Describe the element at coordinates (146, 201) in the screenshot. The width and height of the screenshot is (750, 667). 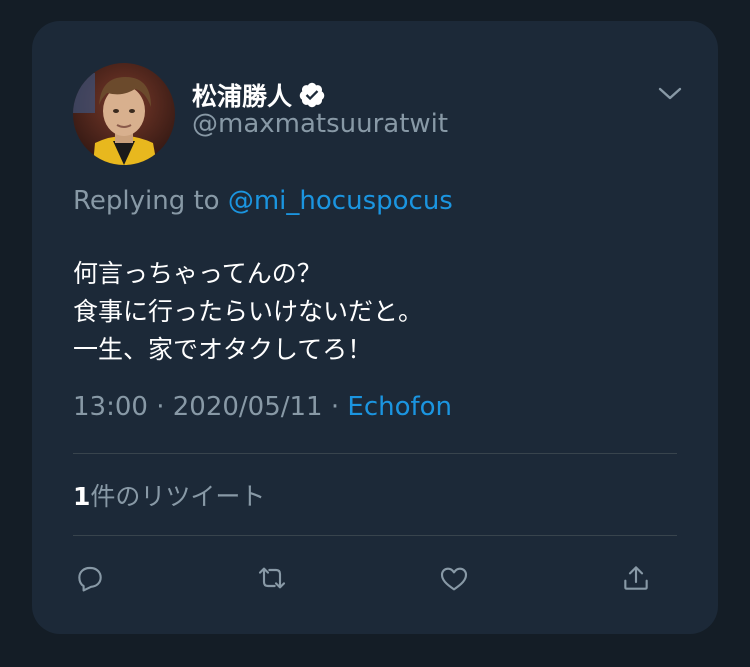
I see `replying-to-label: Replying to` at that location.